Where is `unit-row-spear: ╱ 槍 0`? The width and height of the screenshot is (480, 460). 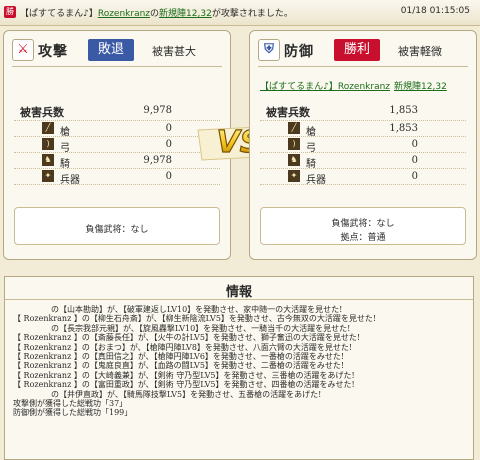
unit-row-spear: ╱ 槍 0 is located at coordinates (117, 129).